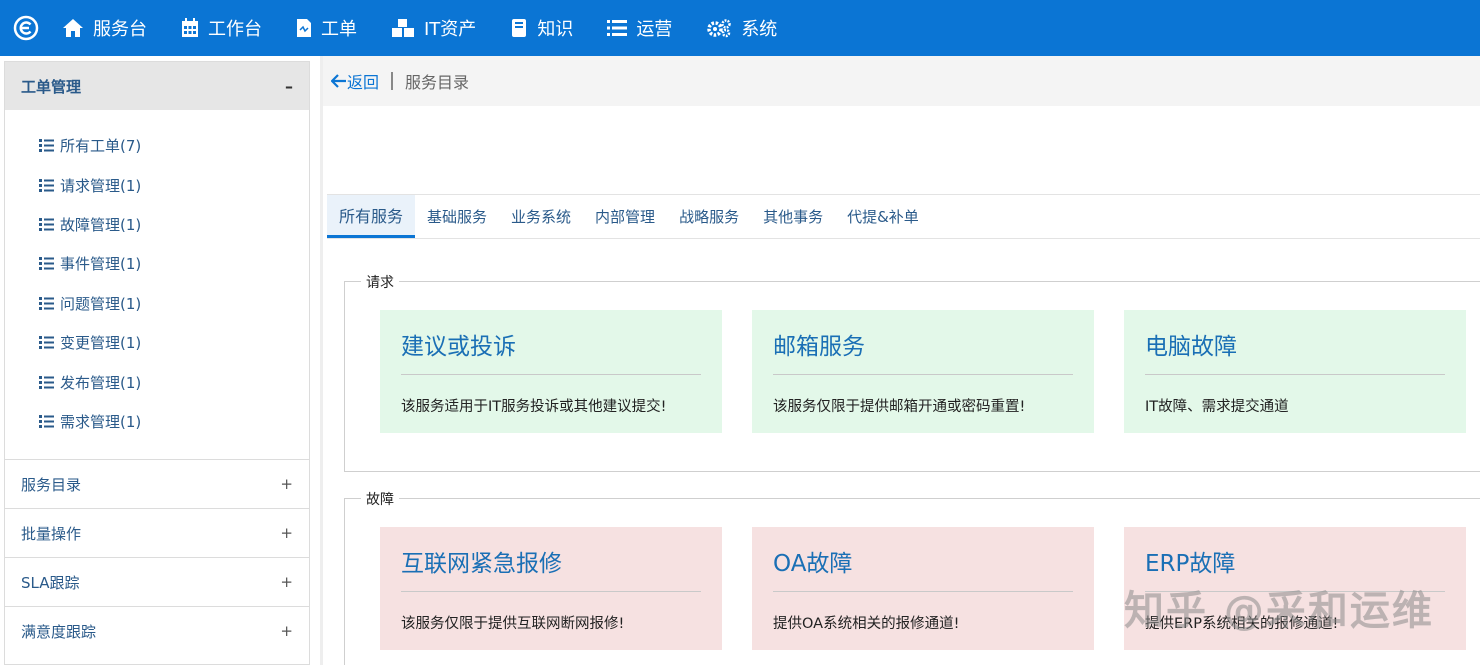  I want to click on service-card: 互联网紧急报修 该服务仅限于提供互联网断网报修!, so click(551, 588).